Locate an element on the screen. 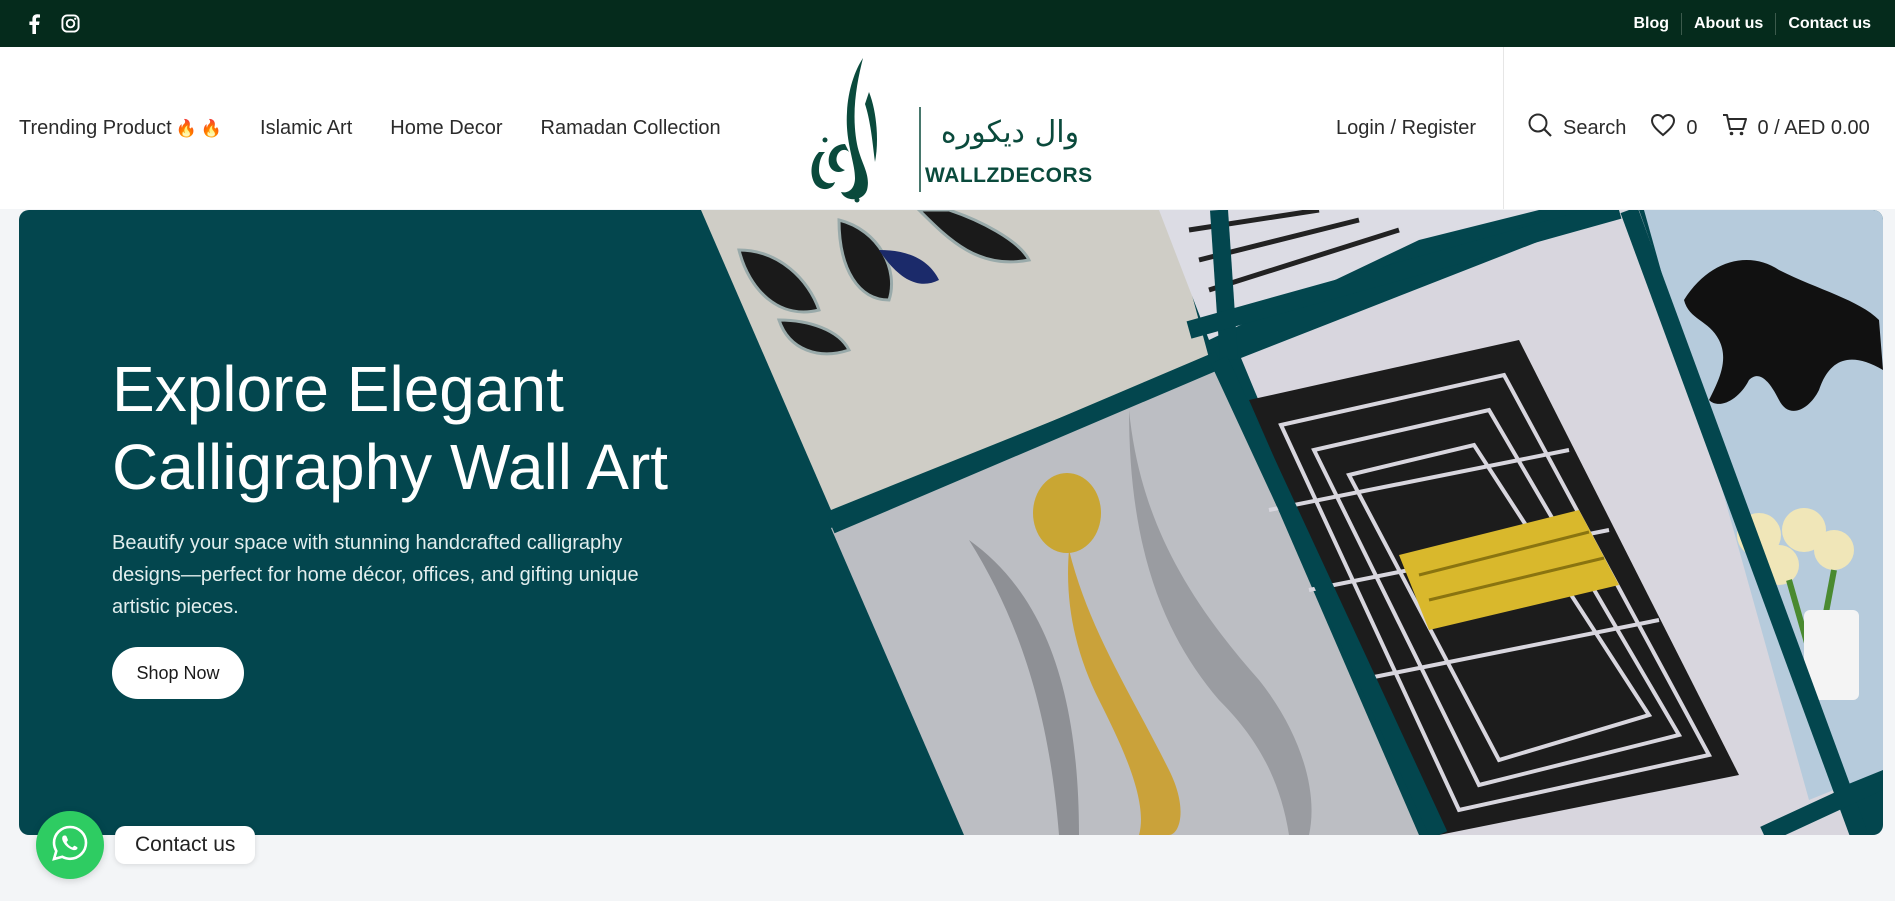 This screenshot has width=1895, height=901. blog-link: Blog is located at coordinates (1651, 24).